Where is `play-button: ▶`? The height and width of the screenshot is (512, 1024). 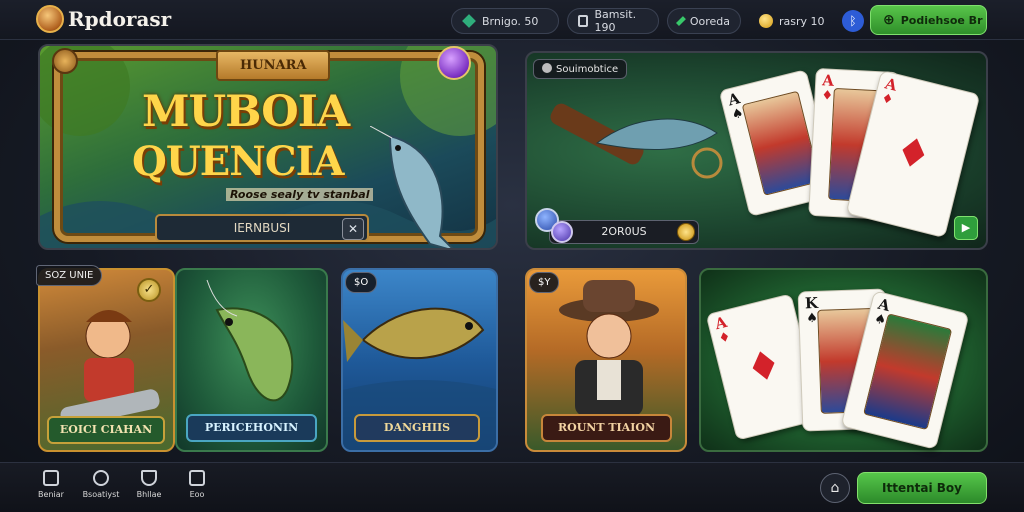
play-button: ▶ is located at coordinates (966, 228).